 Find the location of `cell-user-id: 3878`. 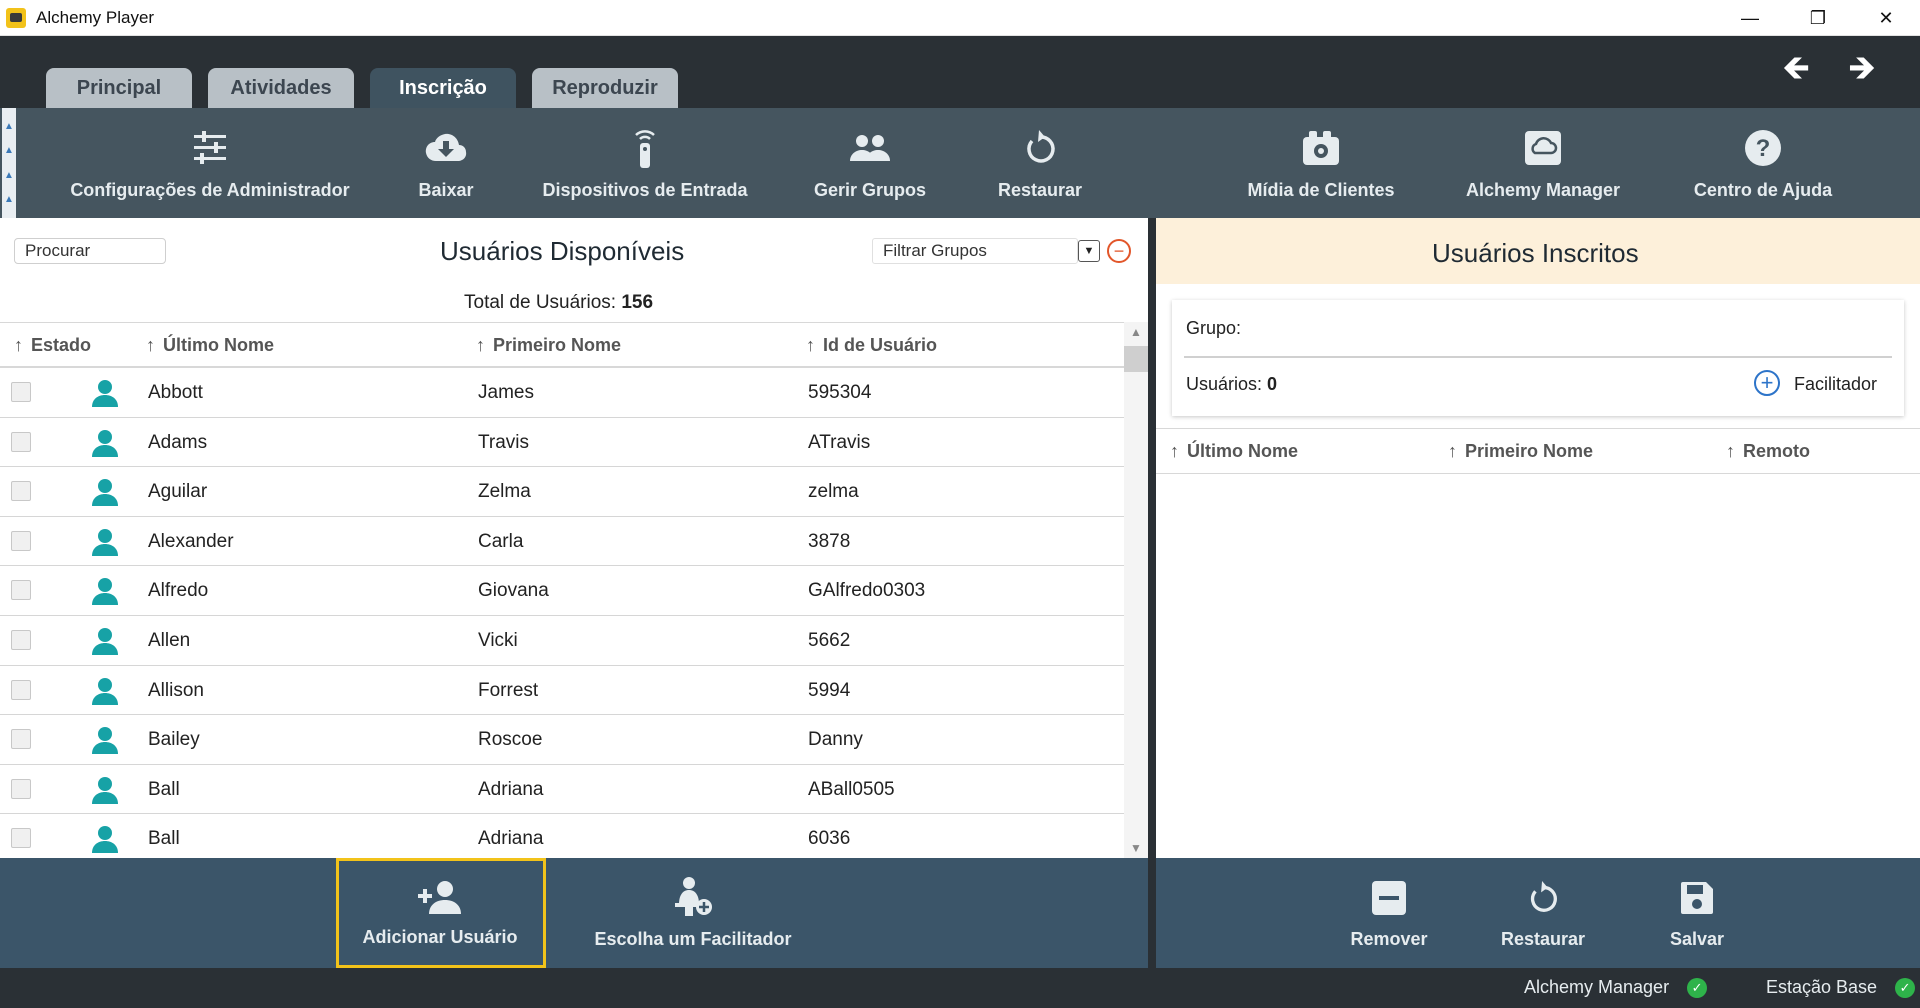

cell-user-id: 3878 is located at coordinates (829, 541).